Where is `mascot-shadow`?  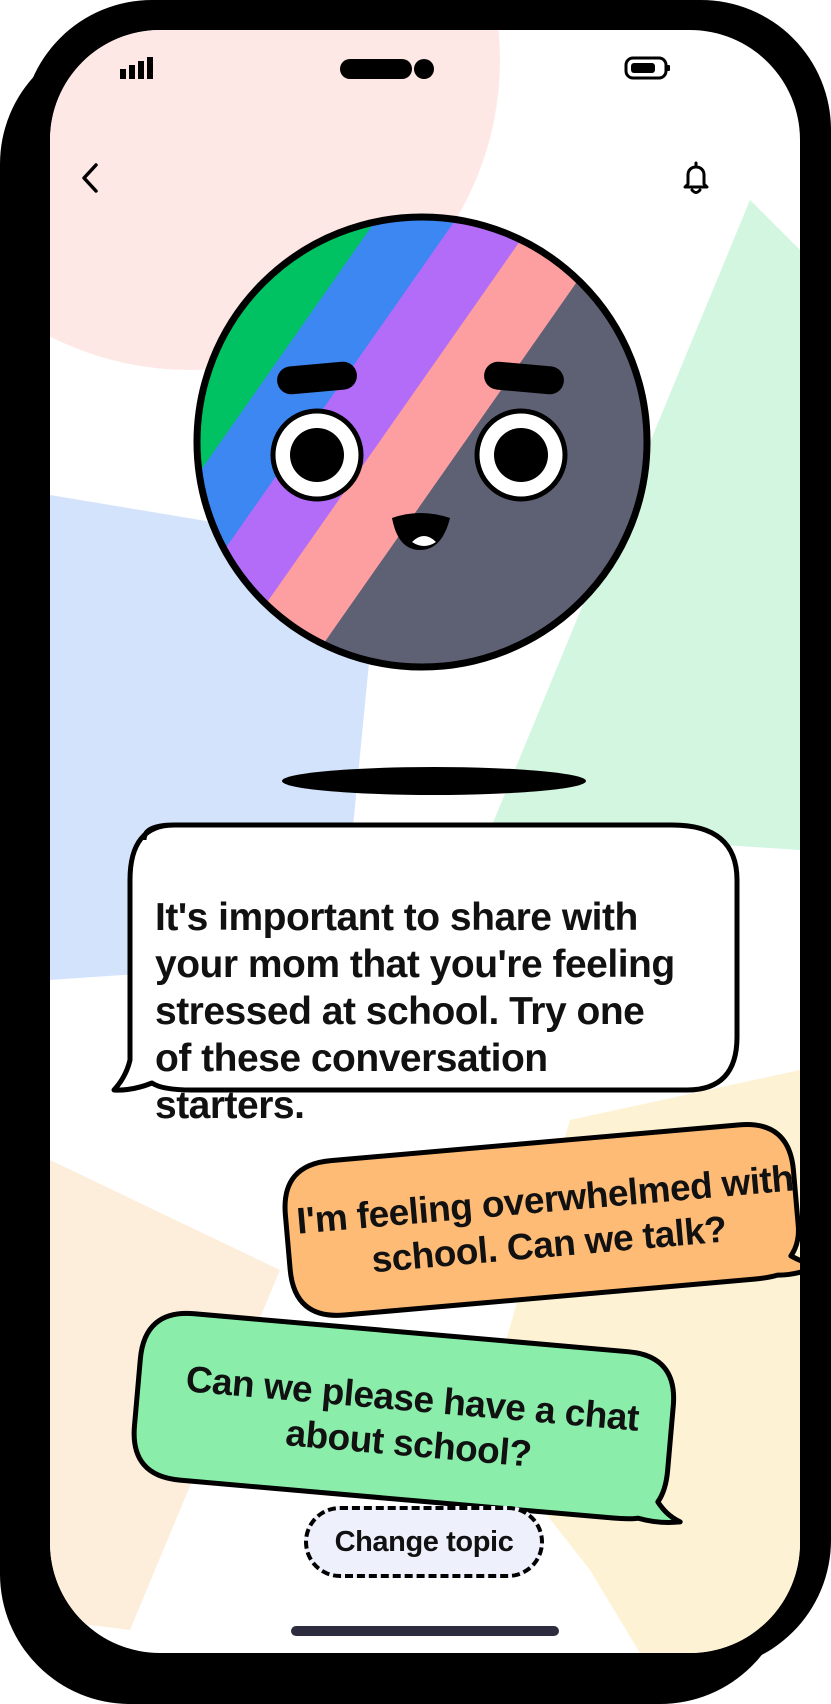
mascot-shadow is located at coordinates (434, 781).